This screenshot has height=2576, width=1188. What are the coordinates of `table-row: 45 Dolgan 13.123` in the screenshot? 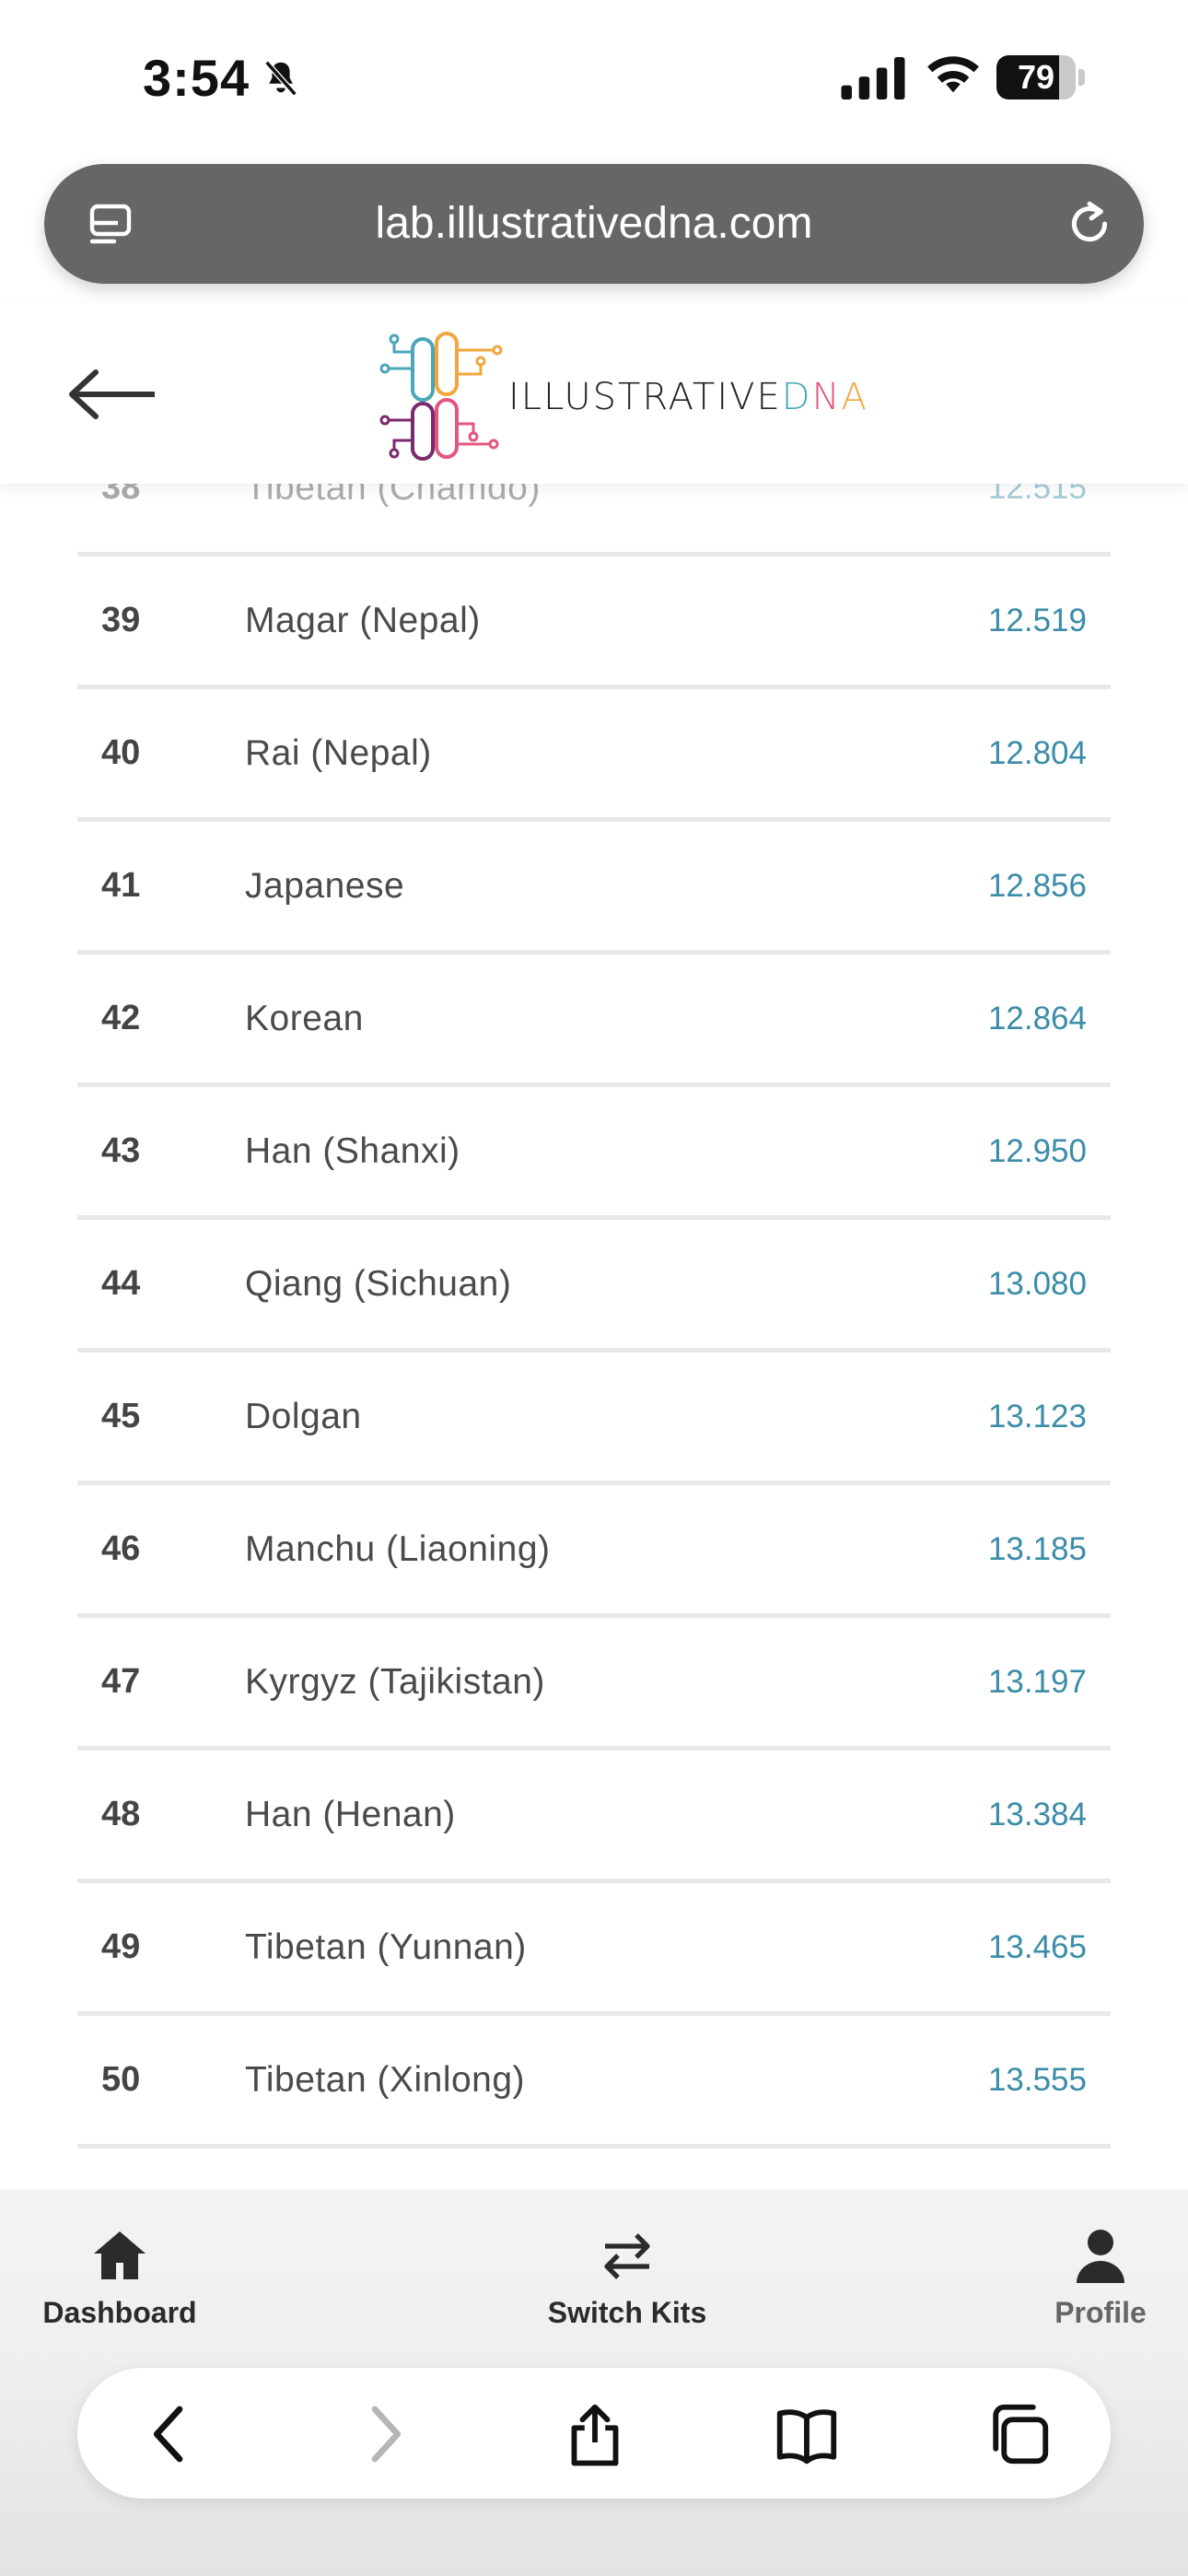 It's located at (594, 1418).